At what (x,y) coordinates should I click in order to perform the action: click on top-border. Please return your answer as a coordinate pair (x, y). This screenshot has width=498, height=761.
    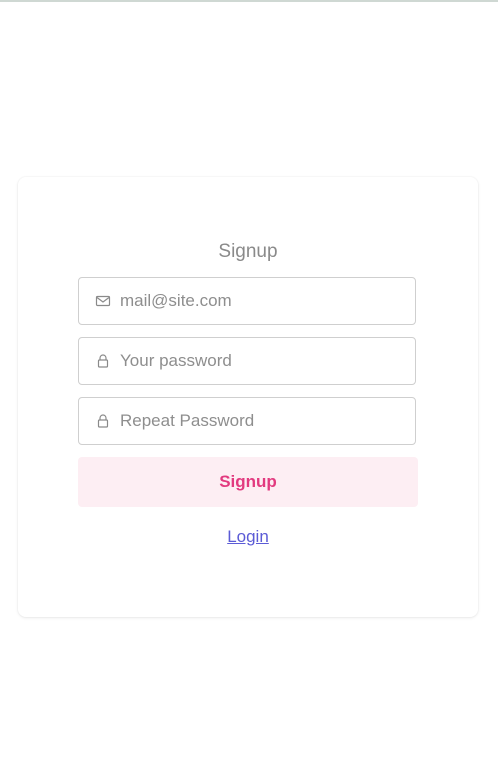
    Looking at the image, I should click on (249, 1).